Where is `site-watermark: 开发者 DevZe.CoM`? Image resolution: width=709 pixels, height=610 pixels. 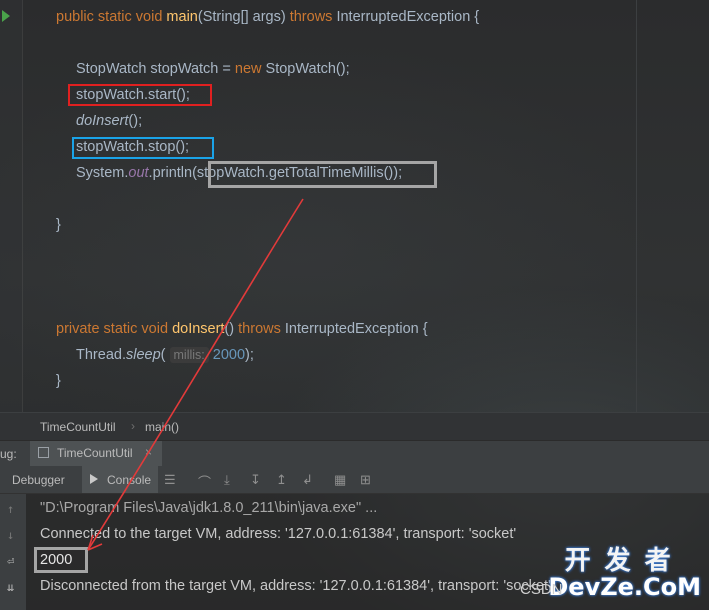
site-watermark: 开发者 DevZe.CoM is located at coordinates (624, 573).